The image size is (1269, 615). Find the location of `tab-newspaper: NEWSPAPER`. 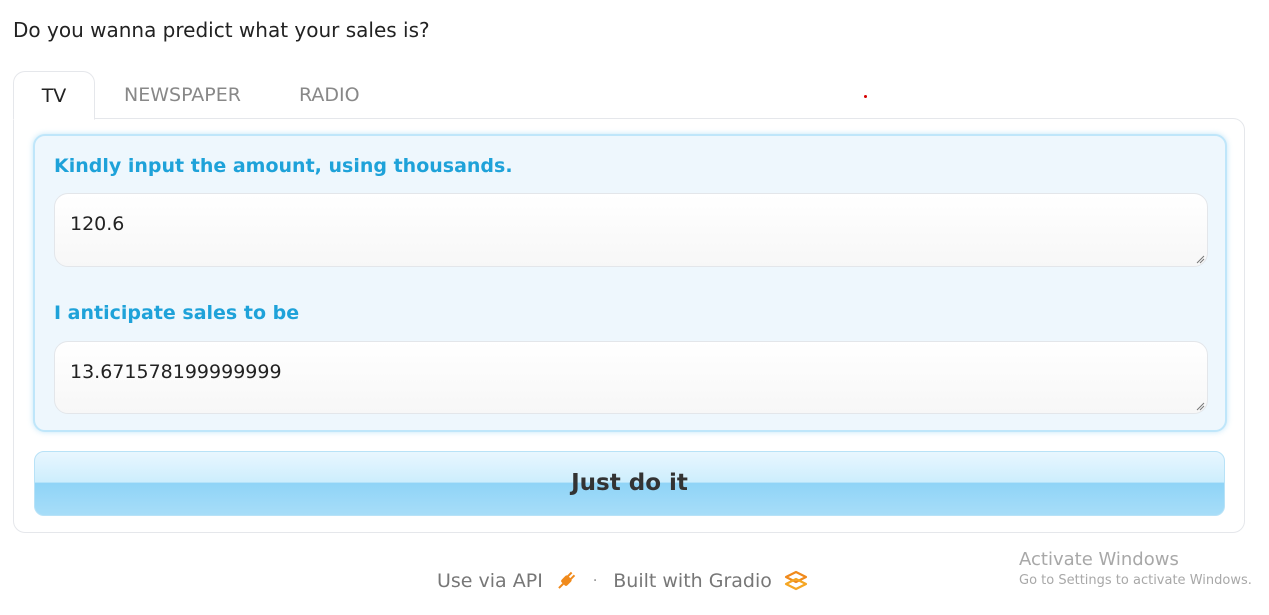

tab-newspaper: NEWSPAPER is located at coordinates (182, 95).